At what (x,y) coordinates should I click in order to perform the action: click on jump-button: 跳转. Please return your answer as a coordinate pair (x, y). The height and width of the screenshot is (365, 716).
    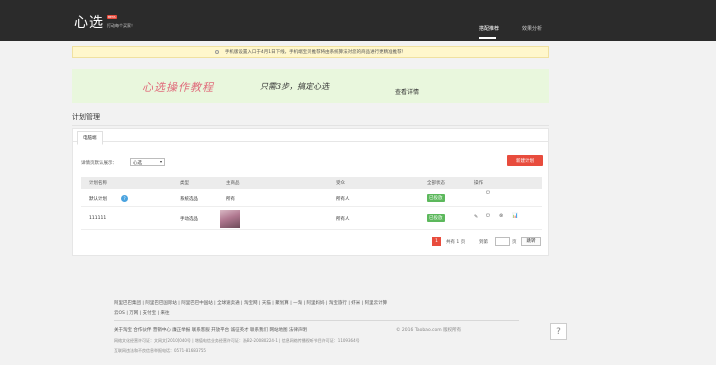
    Looking at the image, I should click on (531, 241).